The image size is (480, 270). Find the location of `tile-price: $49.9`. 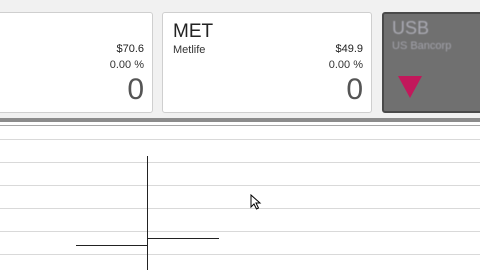

tile-price: $49.9 is located at coordinates (349, 49).